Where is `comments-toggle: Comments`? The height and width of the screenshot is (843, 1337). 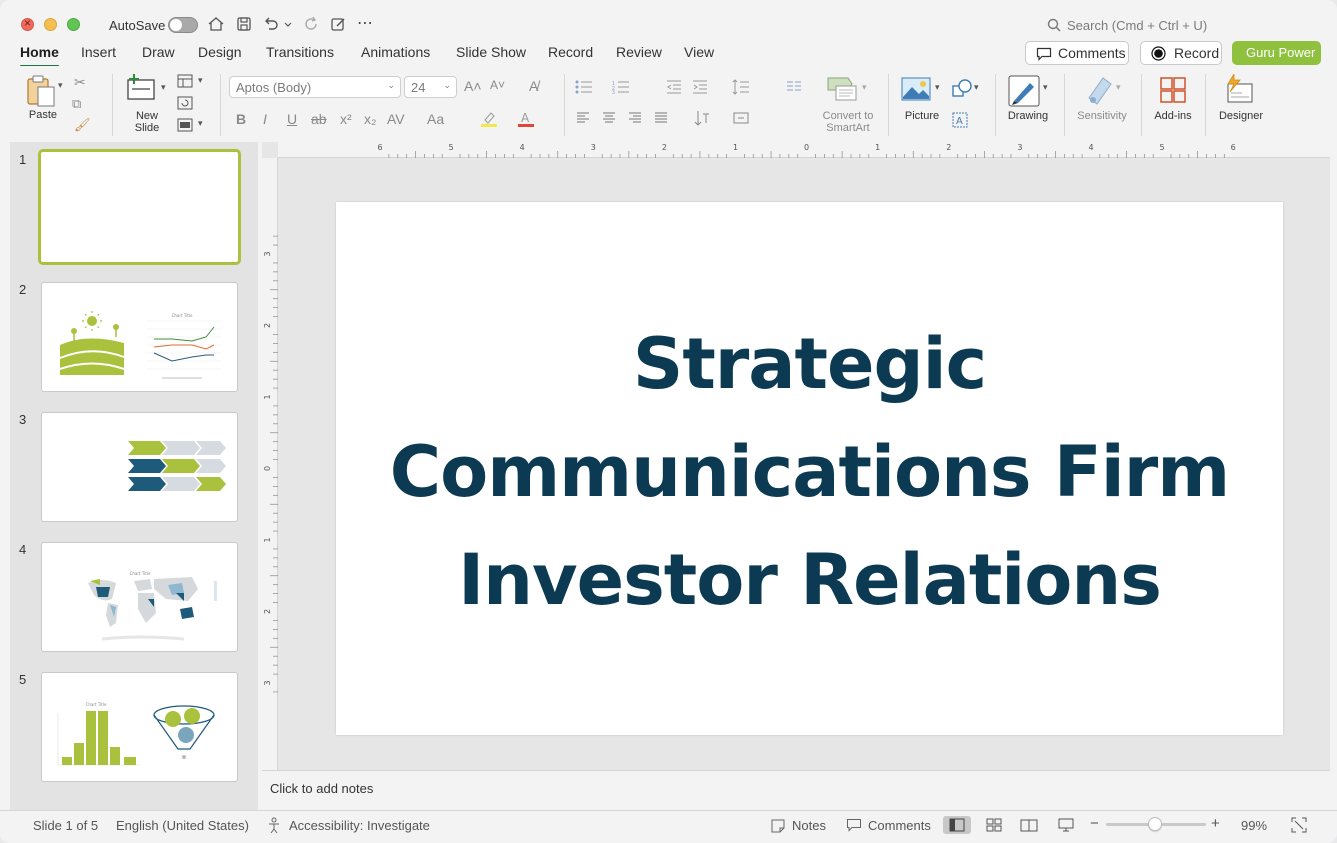 comments-toggle: Comments is located at coordinates (899, 825).